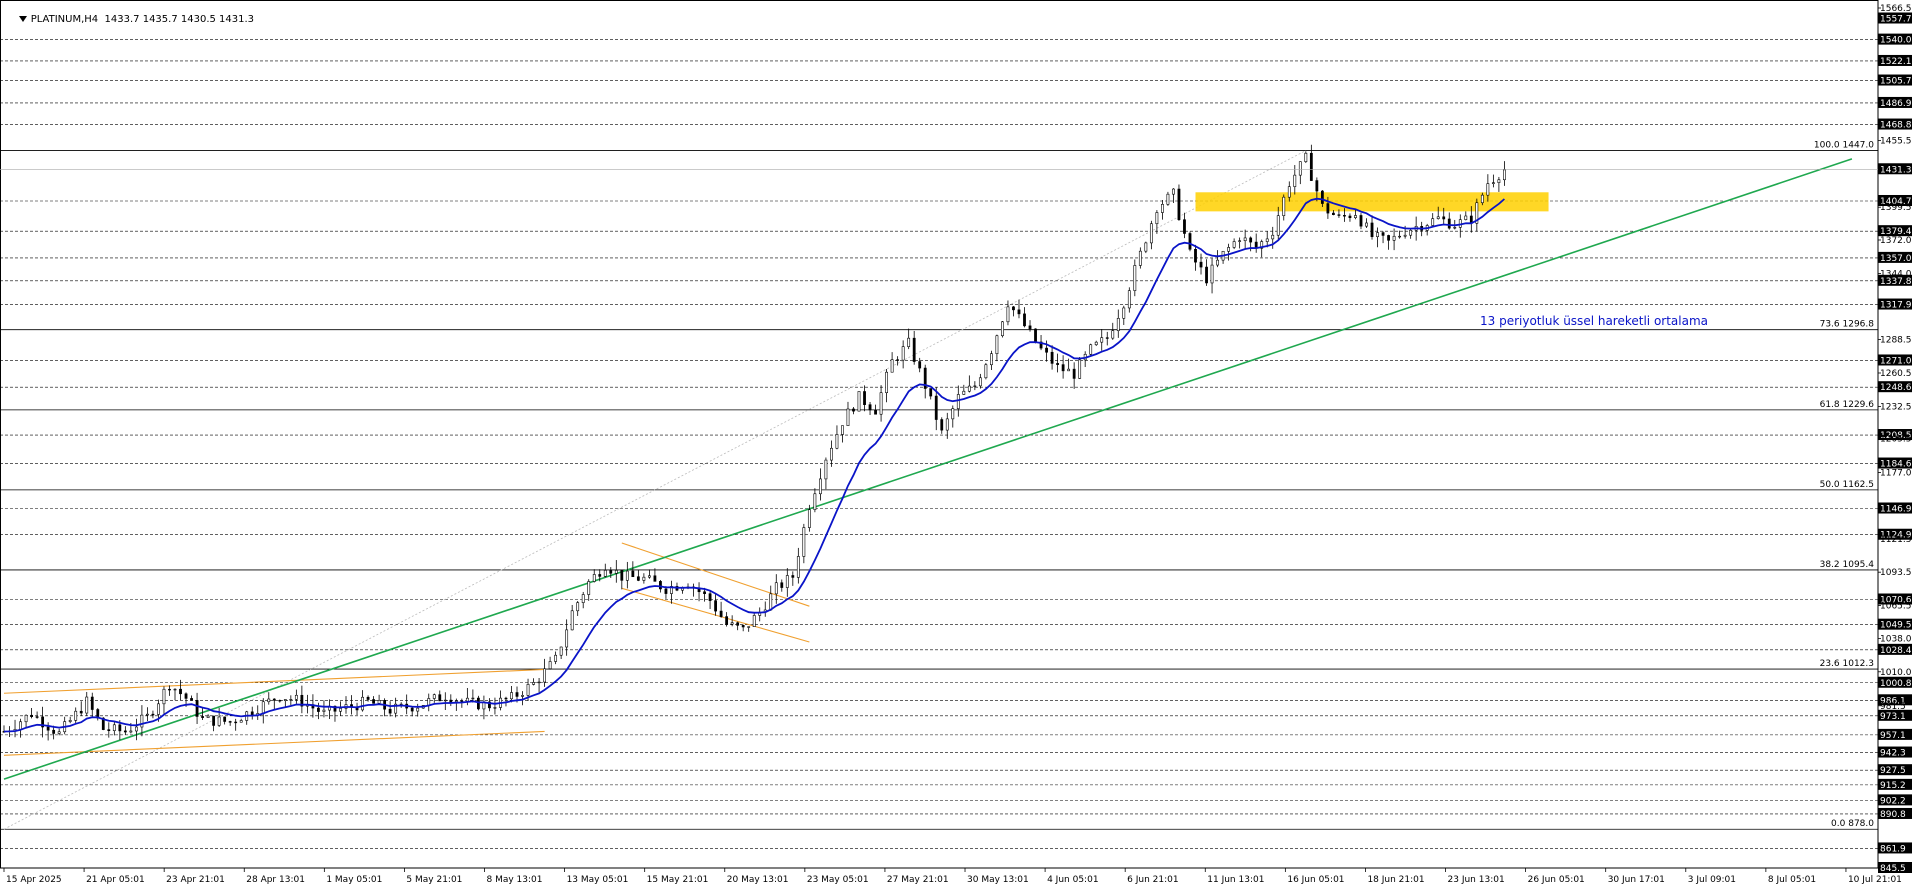 The width and height of the screenshot is (1916, 892). I want to click on time-label: 23 May 05:01, so click(838, 880).